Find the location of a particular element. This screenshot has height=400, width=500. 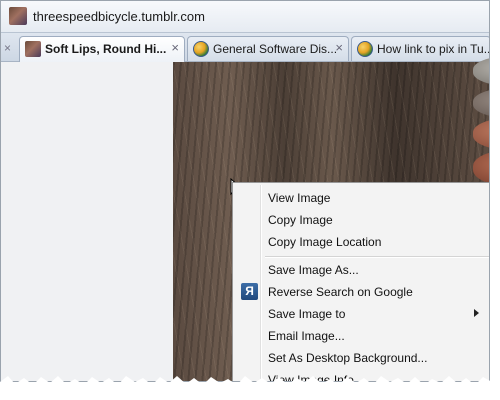

menu-item-copy-image-location: Copy Image Location is located at coordinates (362, 242).